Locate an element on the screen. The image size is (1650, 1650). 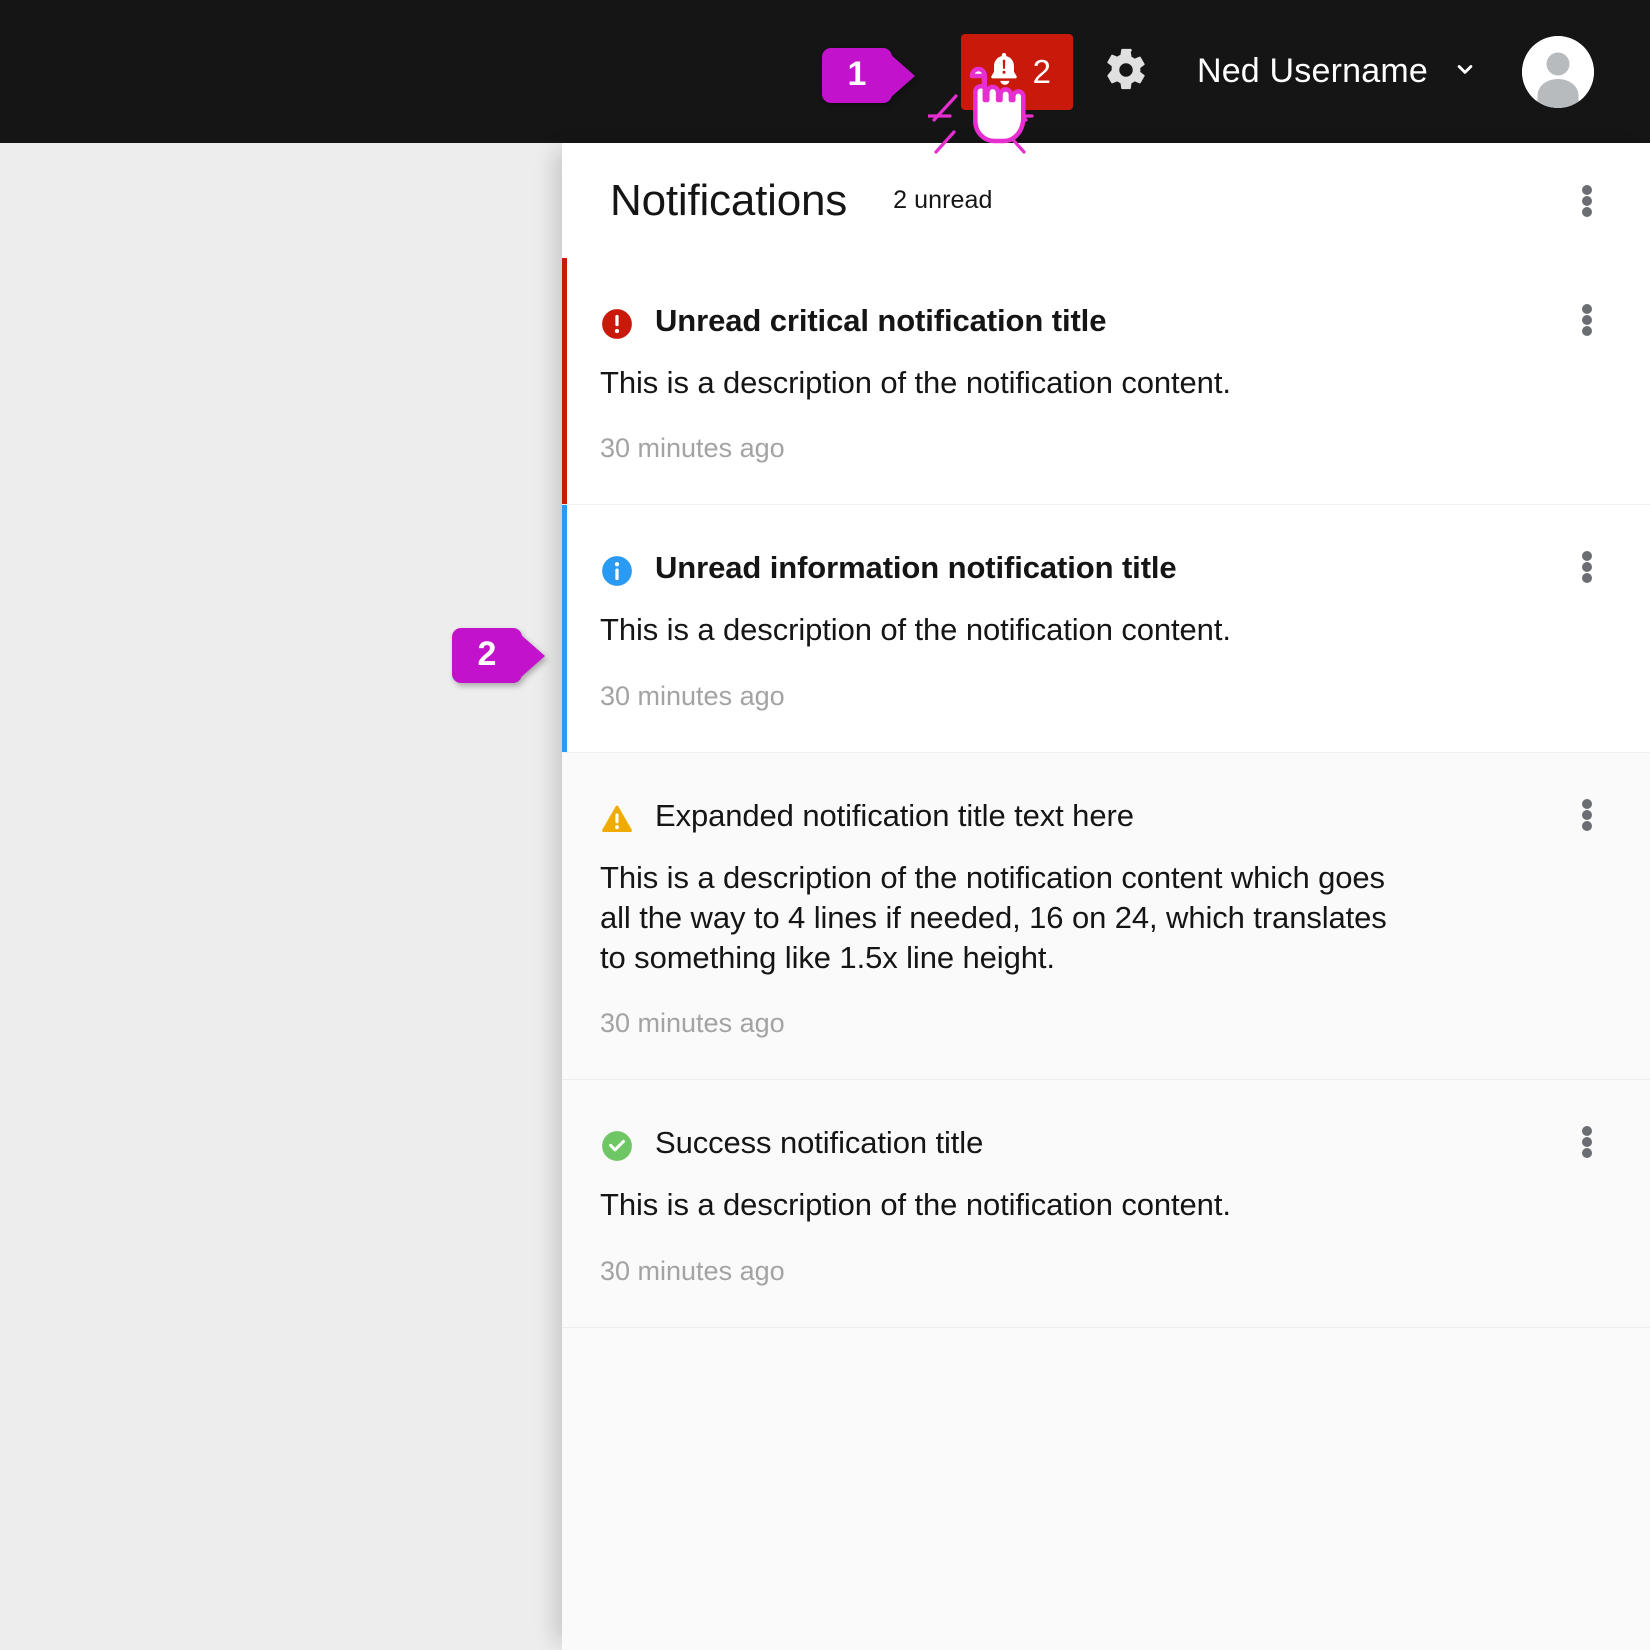
callout-marker-1: 1 is located at coordinates (868, 76).